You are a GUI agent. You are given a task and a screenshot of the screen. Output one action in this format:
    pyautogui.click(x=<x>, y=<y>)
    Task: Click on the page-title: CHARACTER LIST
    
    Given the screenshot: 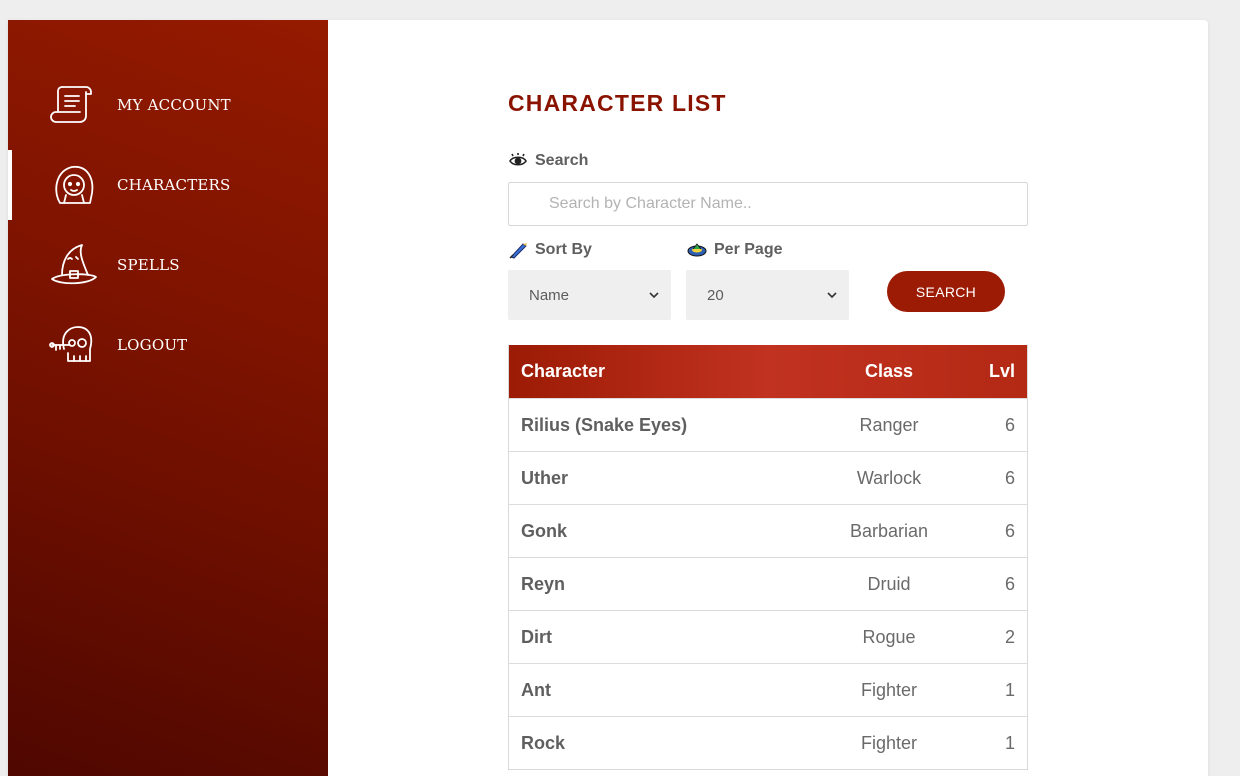 What is the action you would take?
    pyautogui.click(x=617, y=103)
    